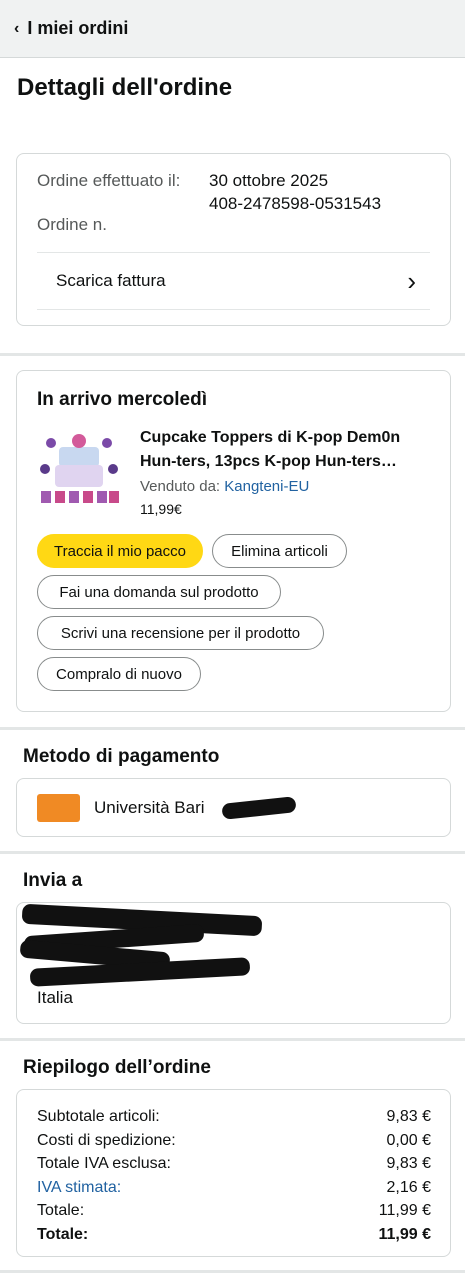  Describe the element at coordinates (234, 1117) in the screenshot. I see `summary-row: Subtotale articoli: 9,83 €` at that location.